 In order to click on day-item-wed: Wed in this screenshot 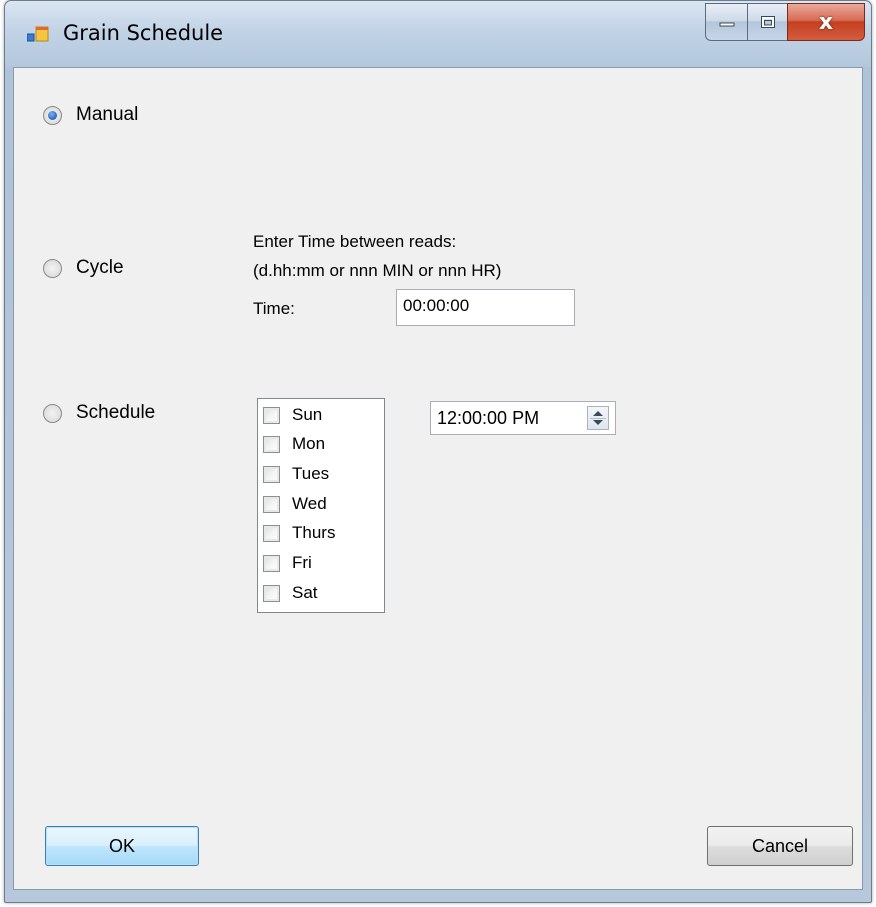, I will do `click(295, 504)`.